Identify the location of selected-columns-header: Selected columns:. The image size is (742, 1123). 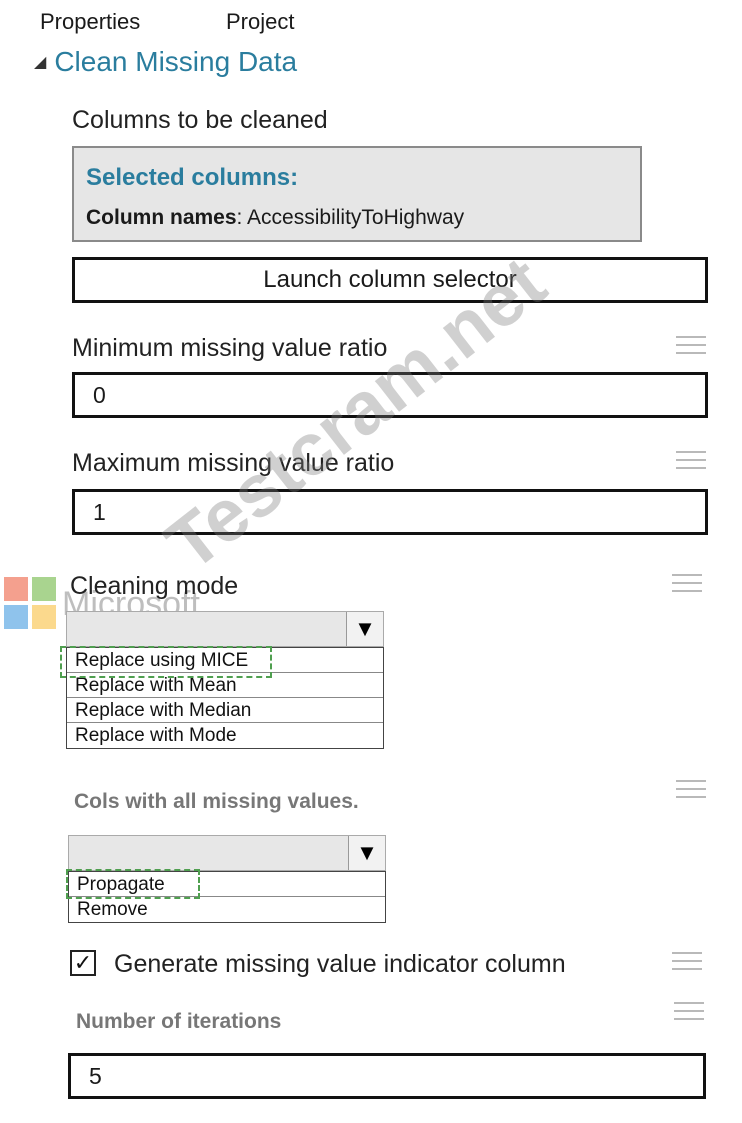
(192, 177).